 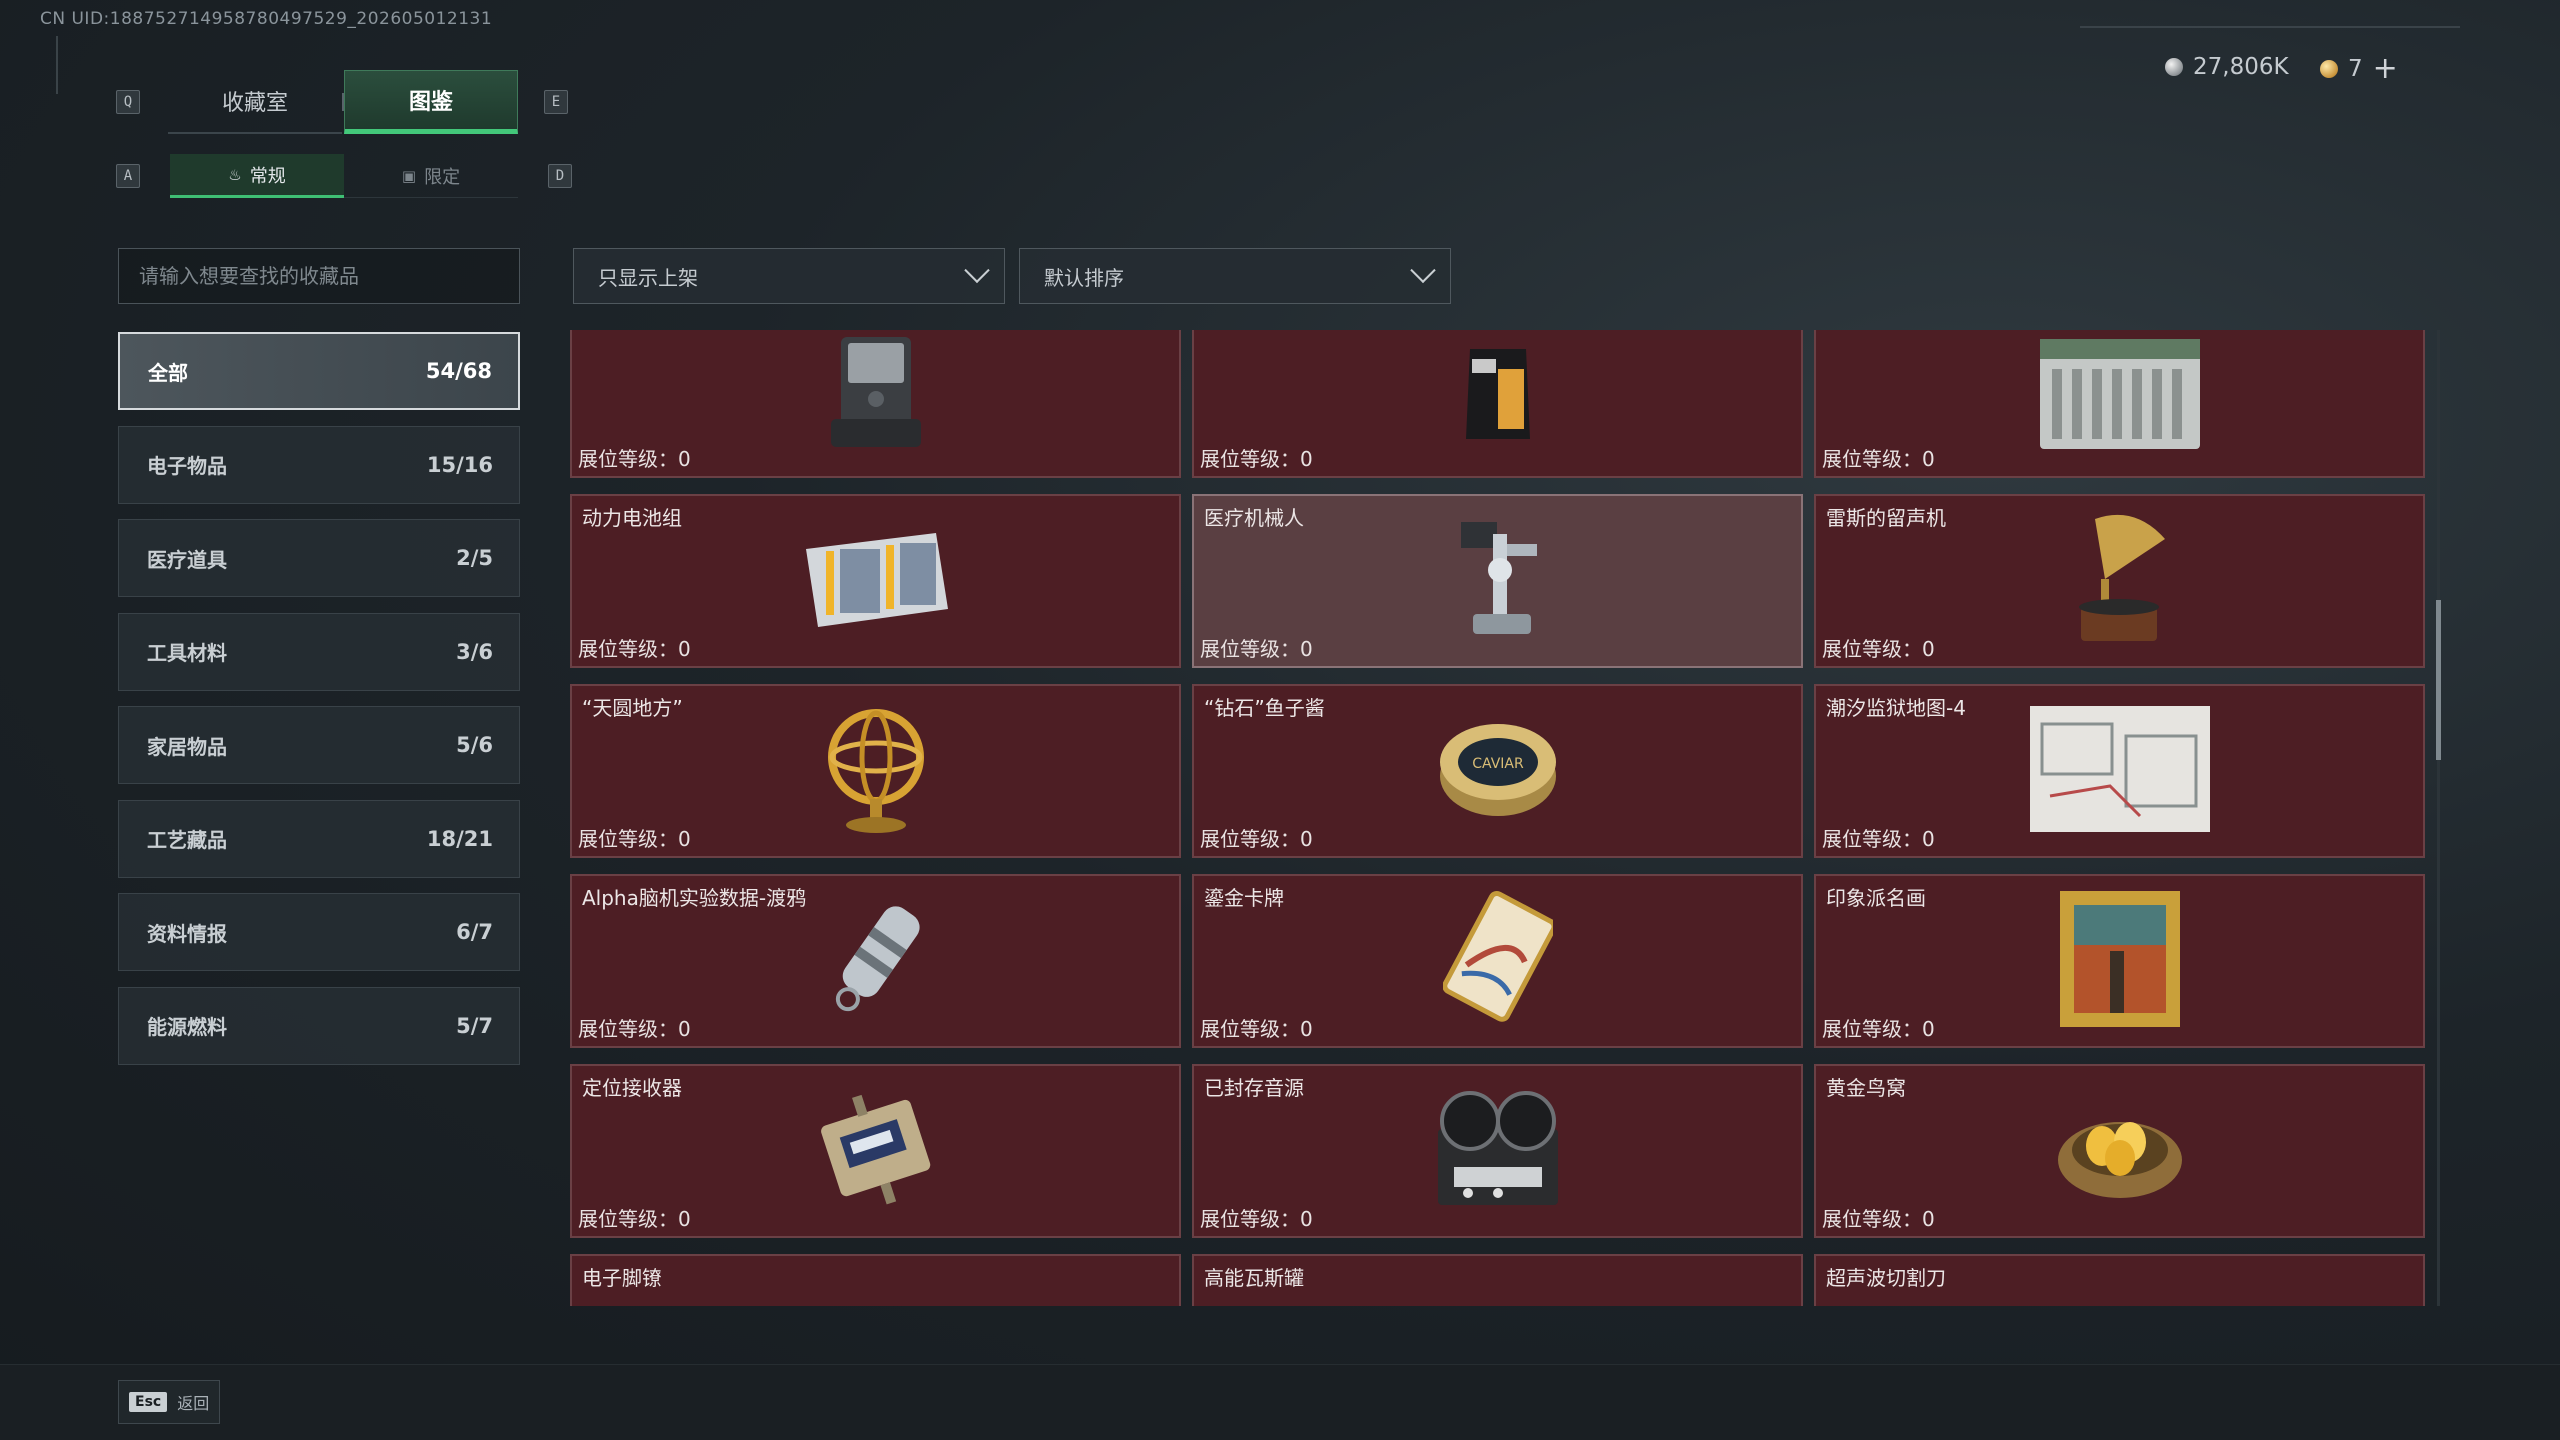 What do you see at coordinates (474, 1025) in the screenshot?
I see `category-count: 5/7` at bounding box center [474, 1025].